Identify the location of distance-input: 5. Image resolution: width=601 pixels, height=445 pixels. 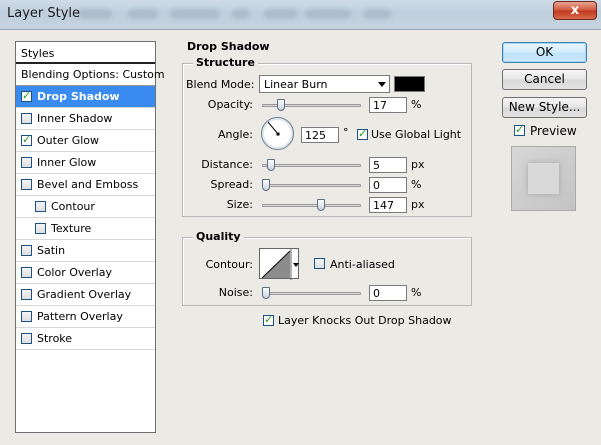
(388, 165).